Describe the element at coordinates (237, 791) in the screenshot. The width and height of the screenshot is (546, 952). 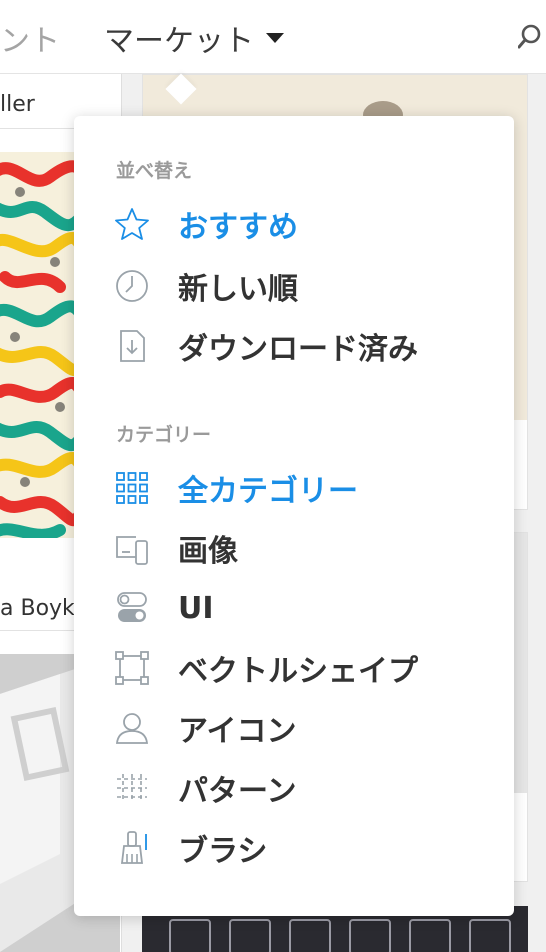
I see `menu-item-label: パターン` at that location.